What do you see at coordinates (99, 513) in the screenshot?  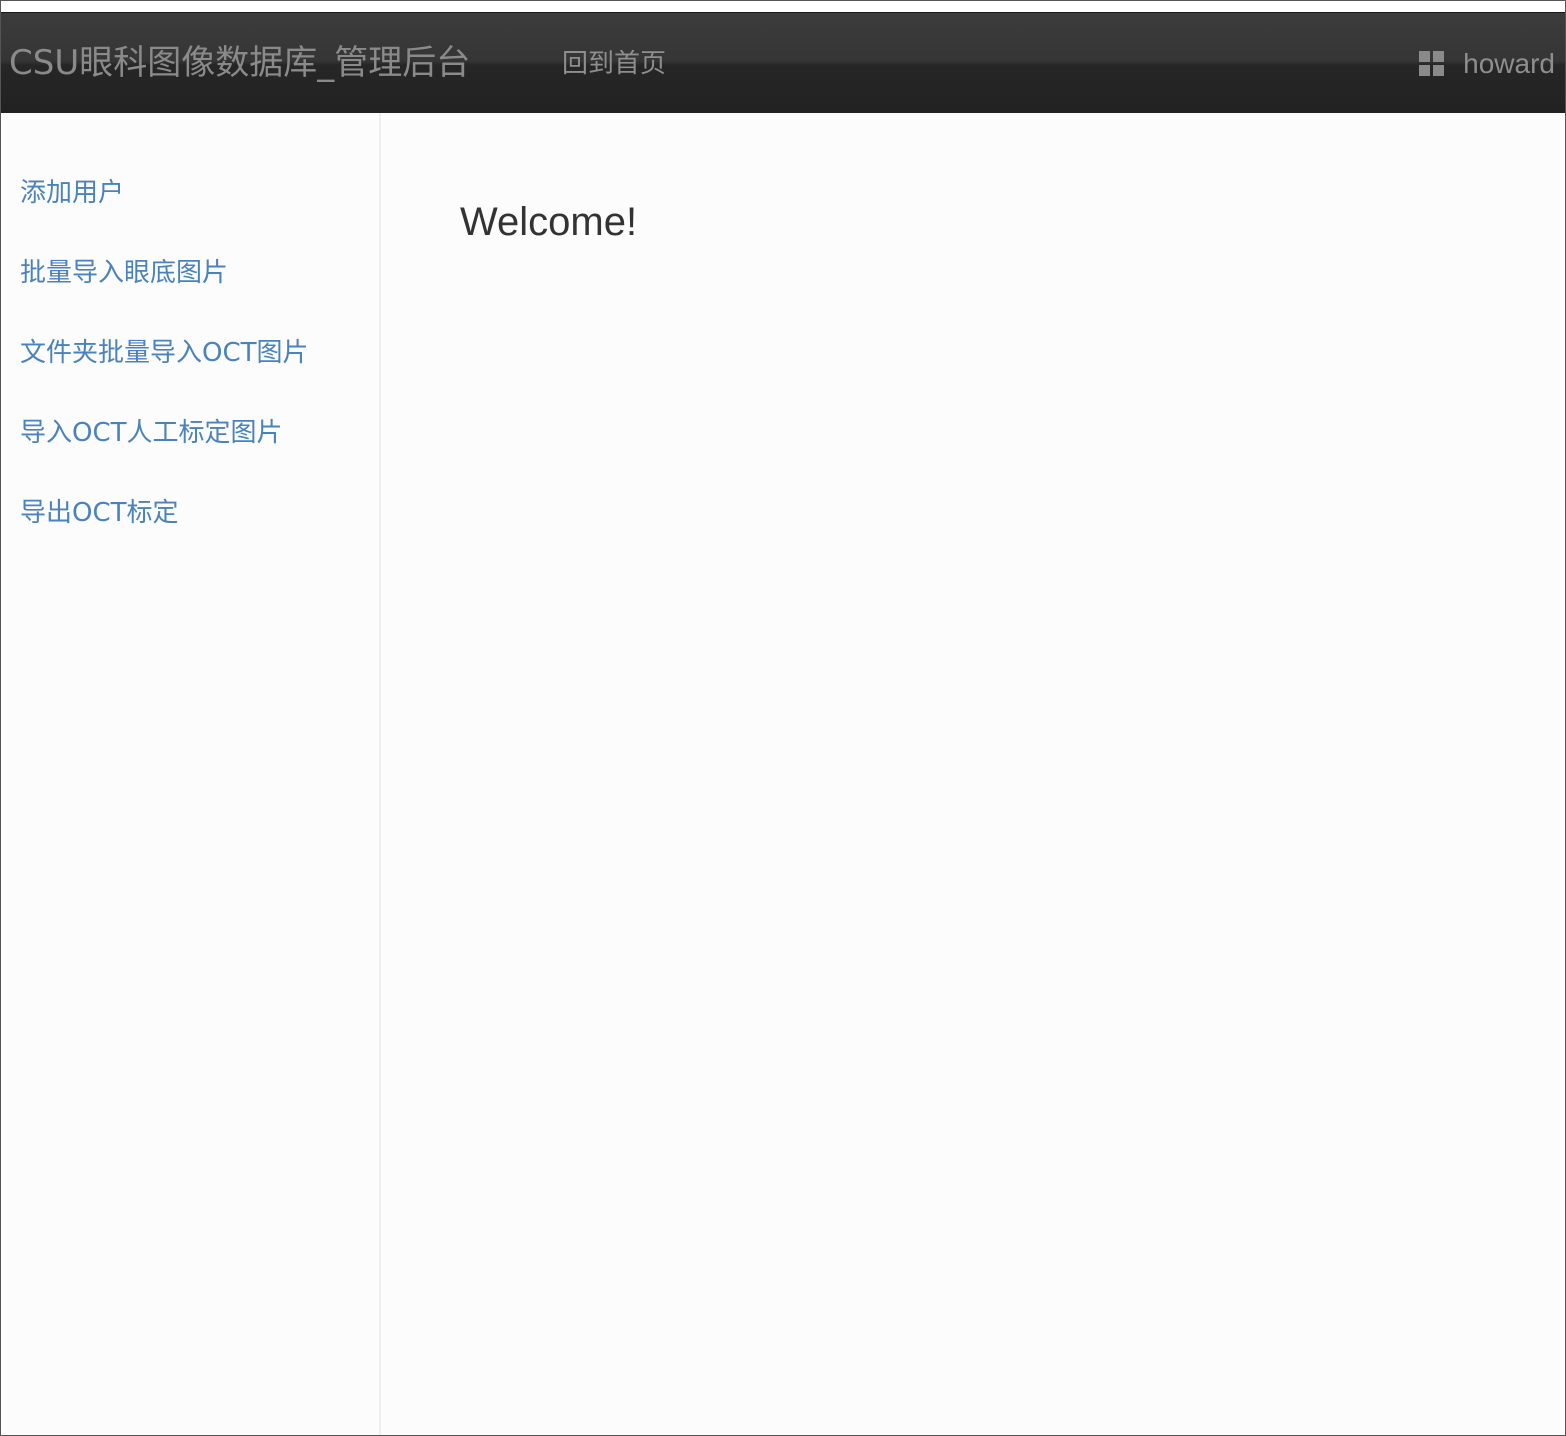 I see `sidebar-item-export-oct-annotation: 导出OCT标定` at bounding box center [99, 513].